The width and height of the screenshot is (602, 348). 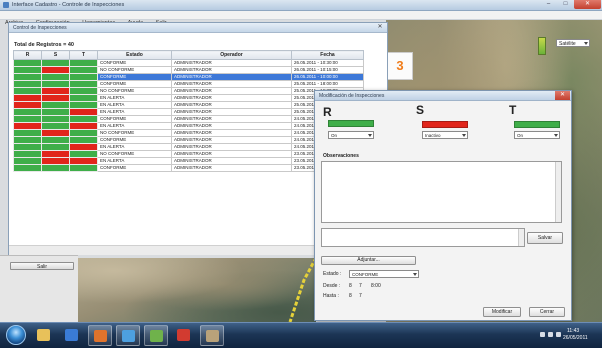 I want to click on save-button: Salvar, so click(x=545, y=238).